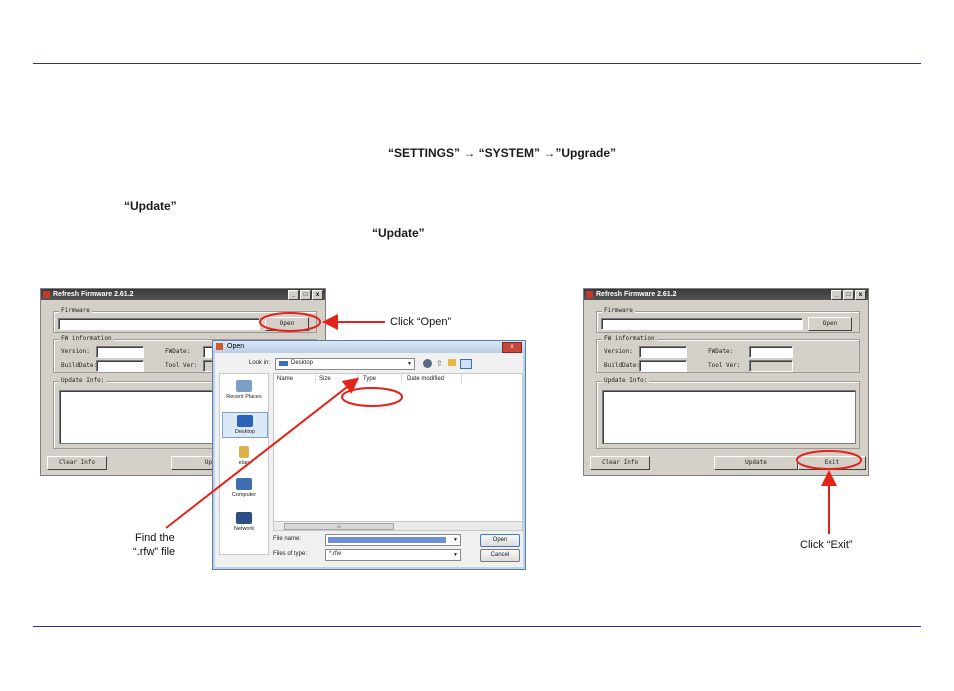 The width and height of the screenshot is (954, 691). I want to click on place-user: elan, so click(244, 456).